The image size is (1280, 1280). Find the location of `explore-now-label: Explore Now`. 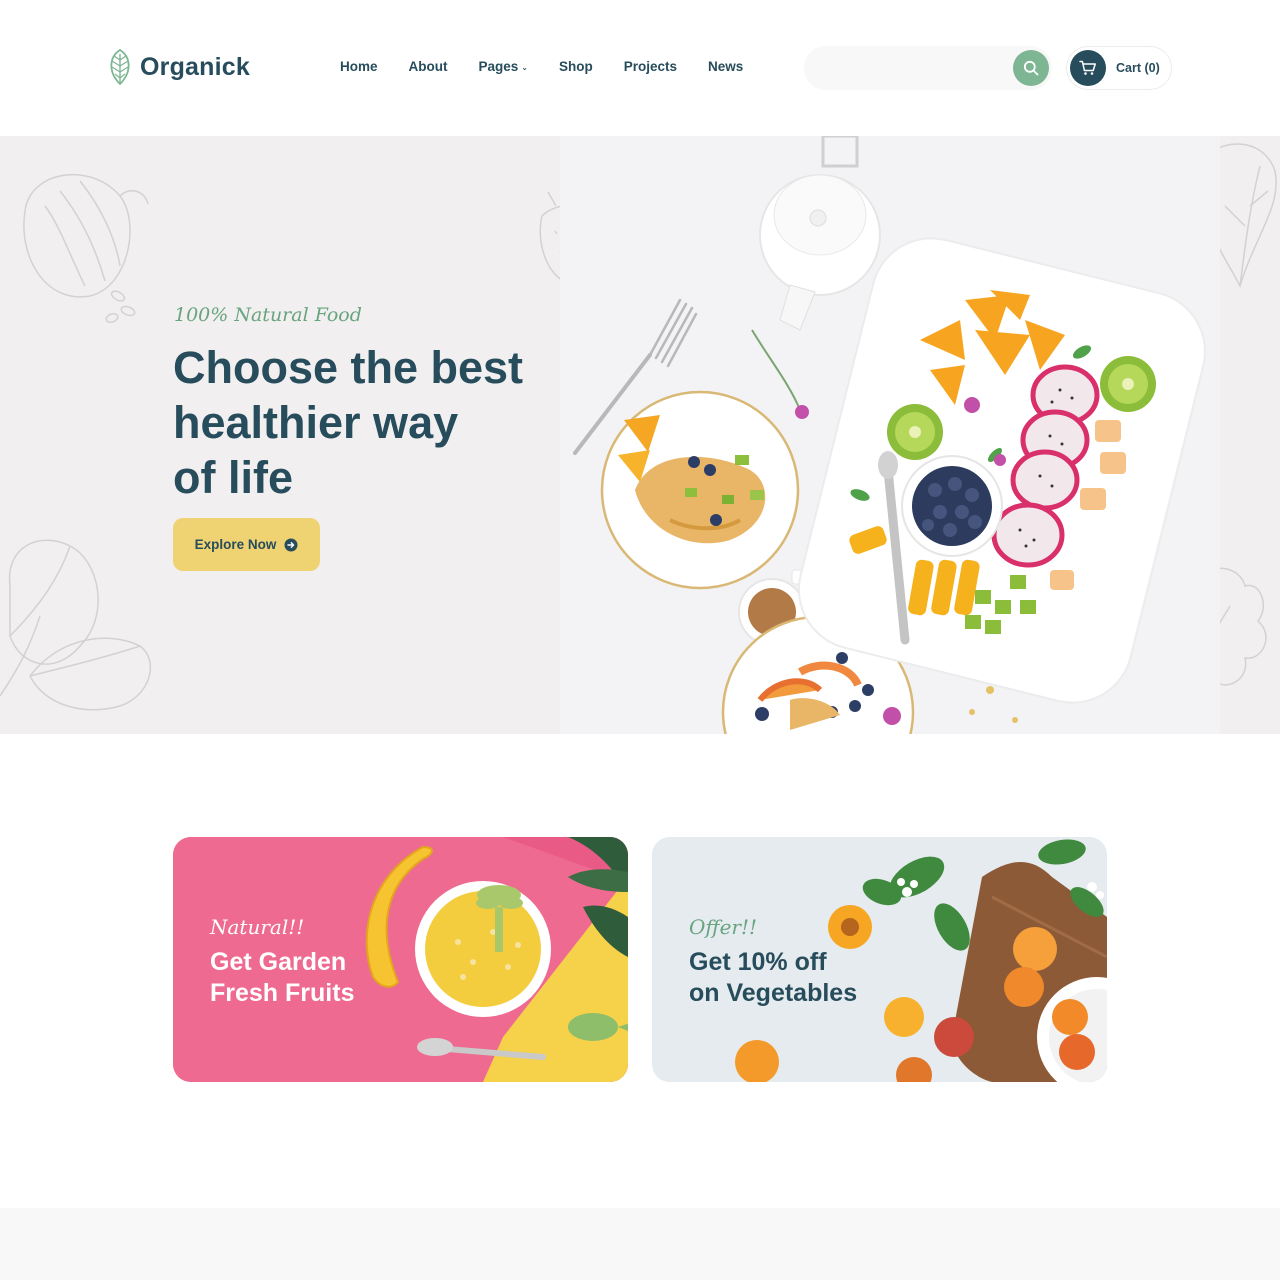

explore-now-label: Explore Now is located at coordinates (235, 544).